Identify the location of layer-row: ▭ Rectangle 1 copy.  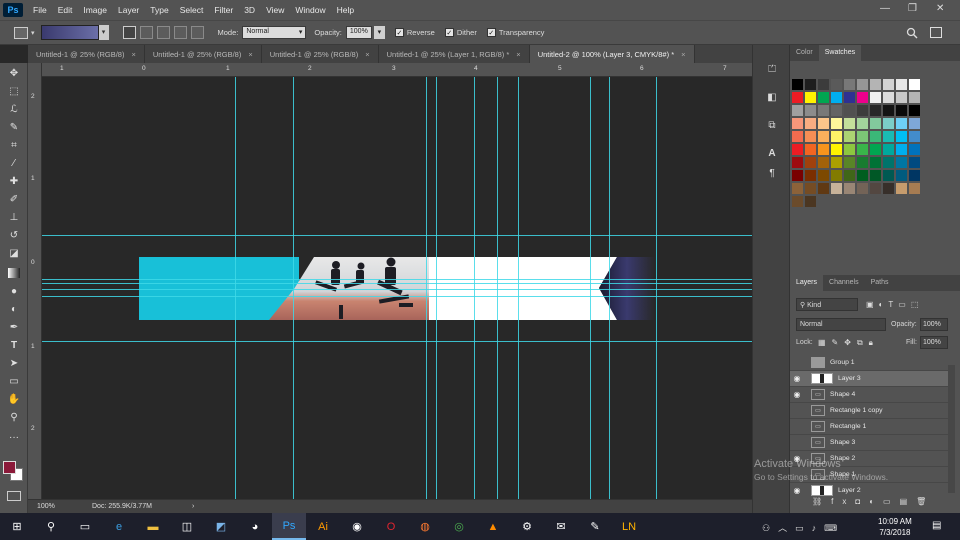
(870, 411).